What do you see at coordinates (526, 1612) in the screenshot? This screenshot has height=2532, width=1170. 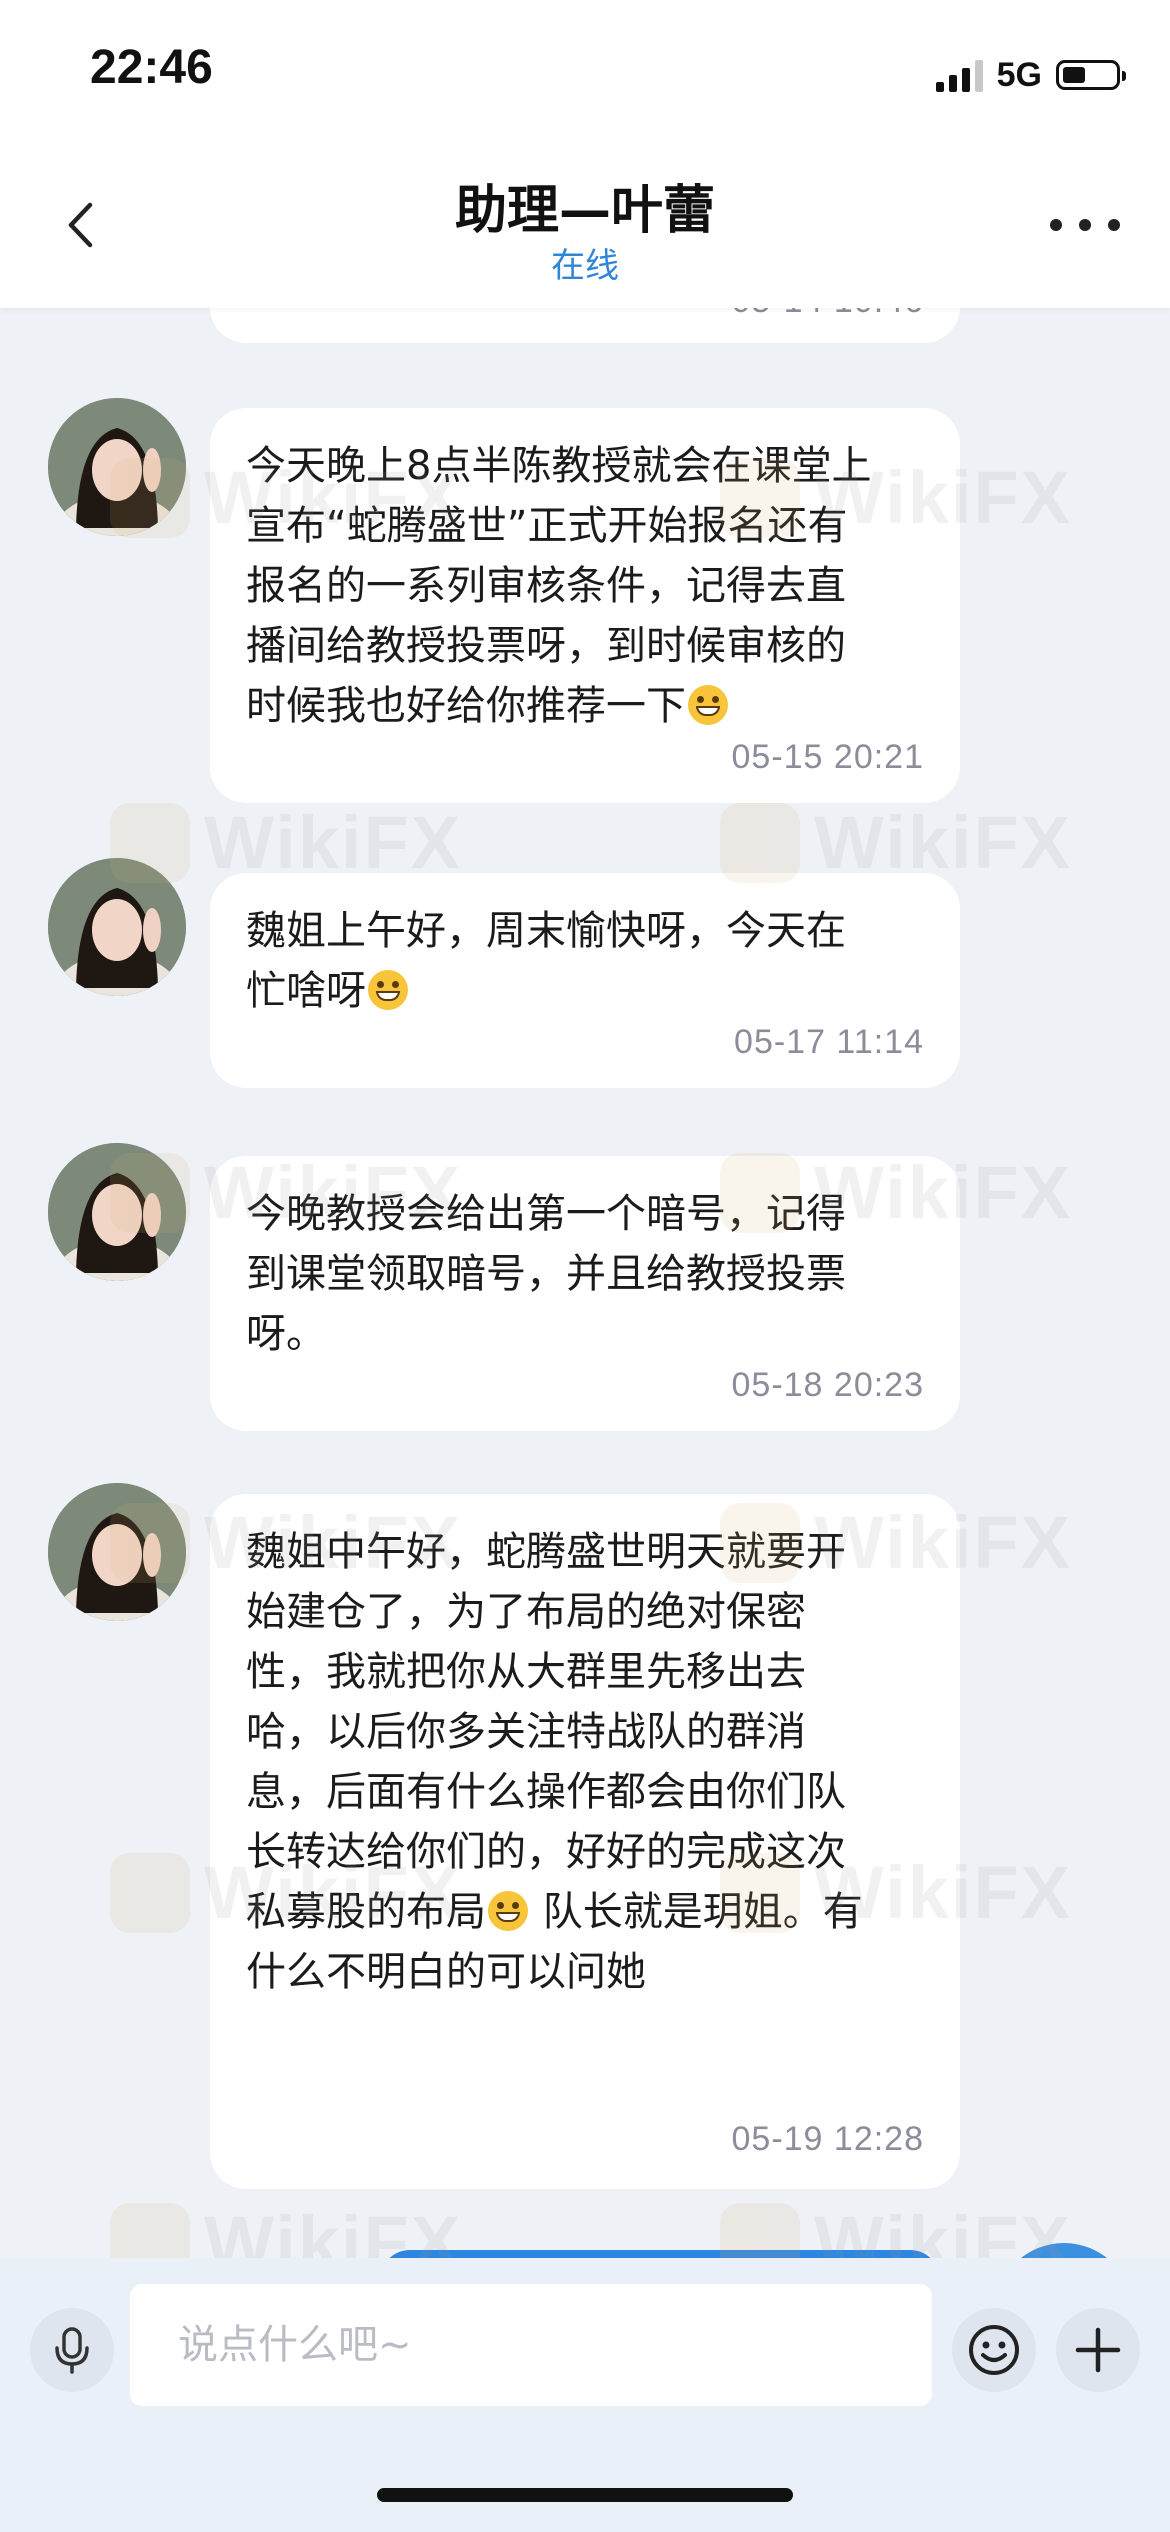 I see `message-line: 始建仓了，为了布局的绝对保密` at bounding box center [526, 1612].